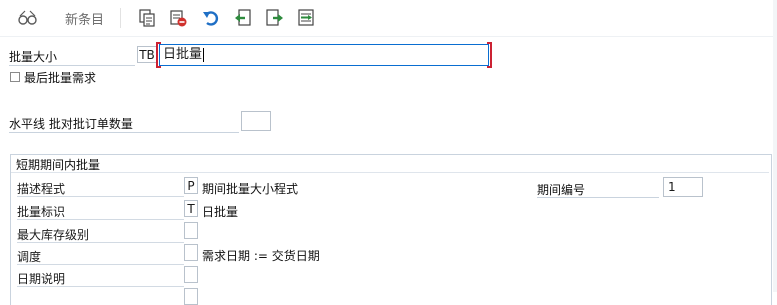 The height and width of the screenshot is (305, 777). I want to click on horizon-label-row: 水平线 批对批订单数量, so click(124, 124).